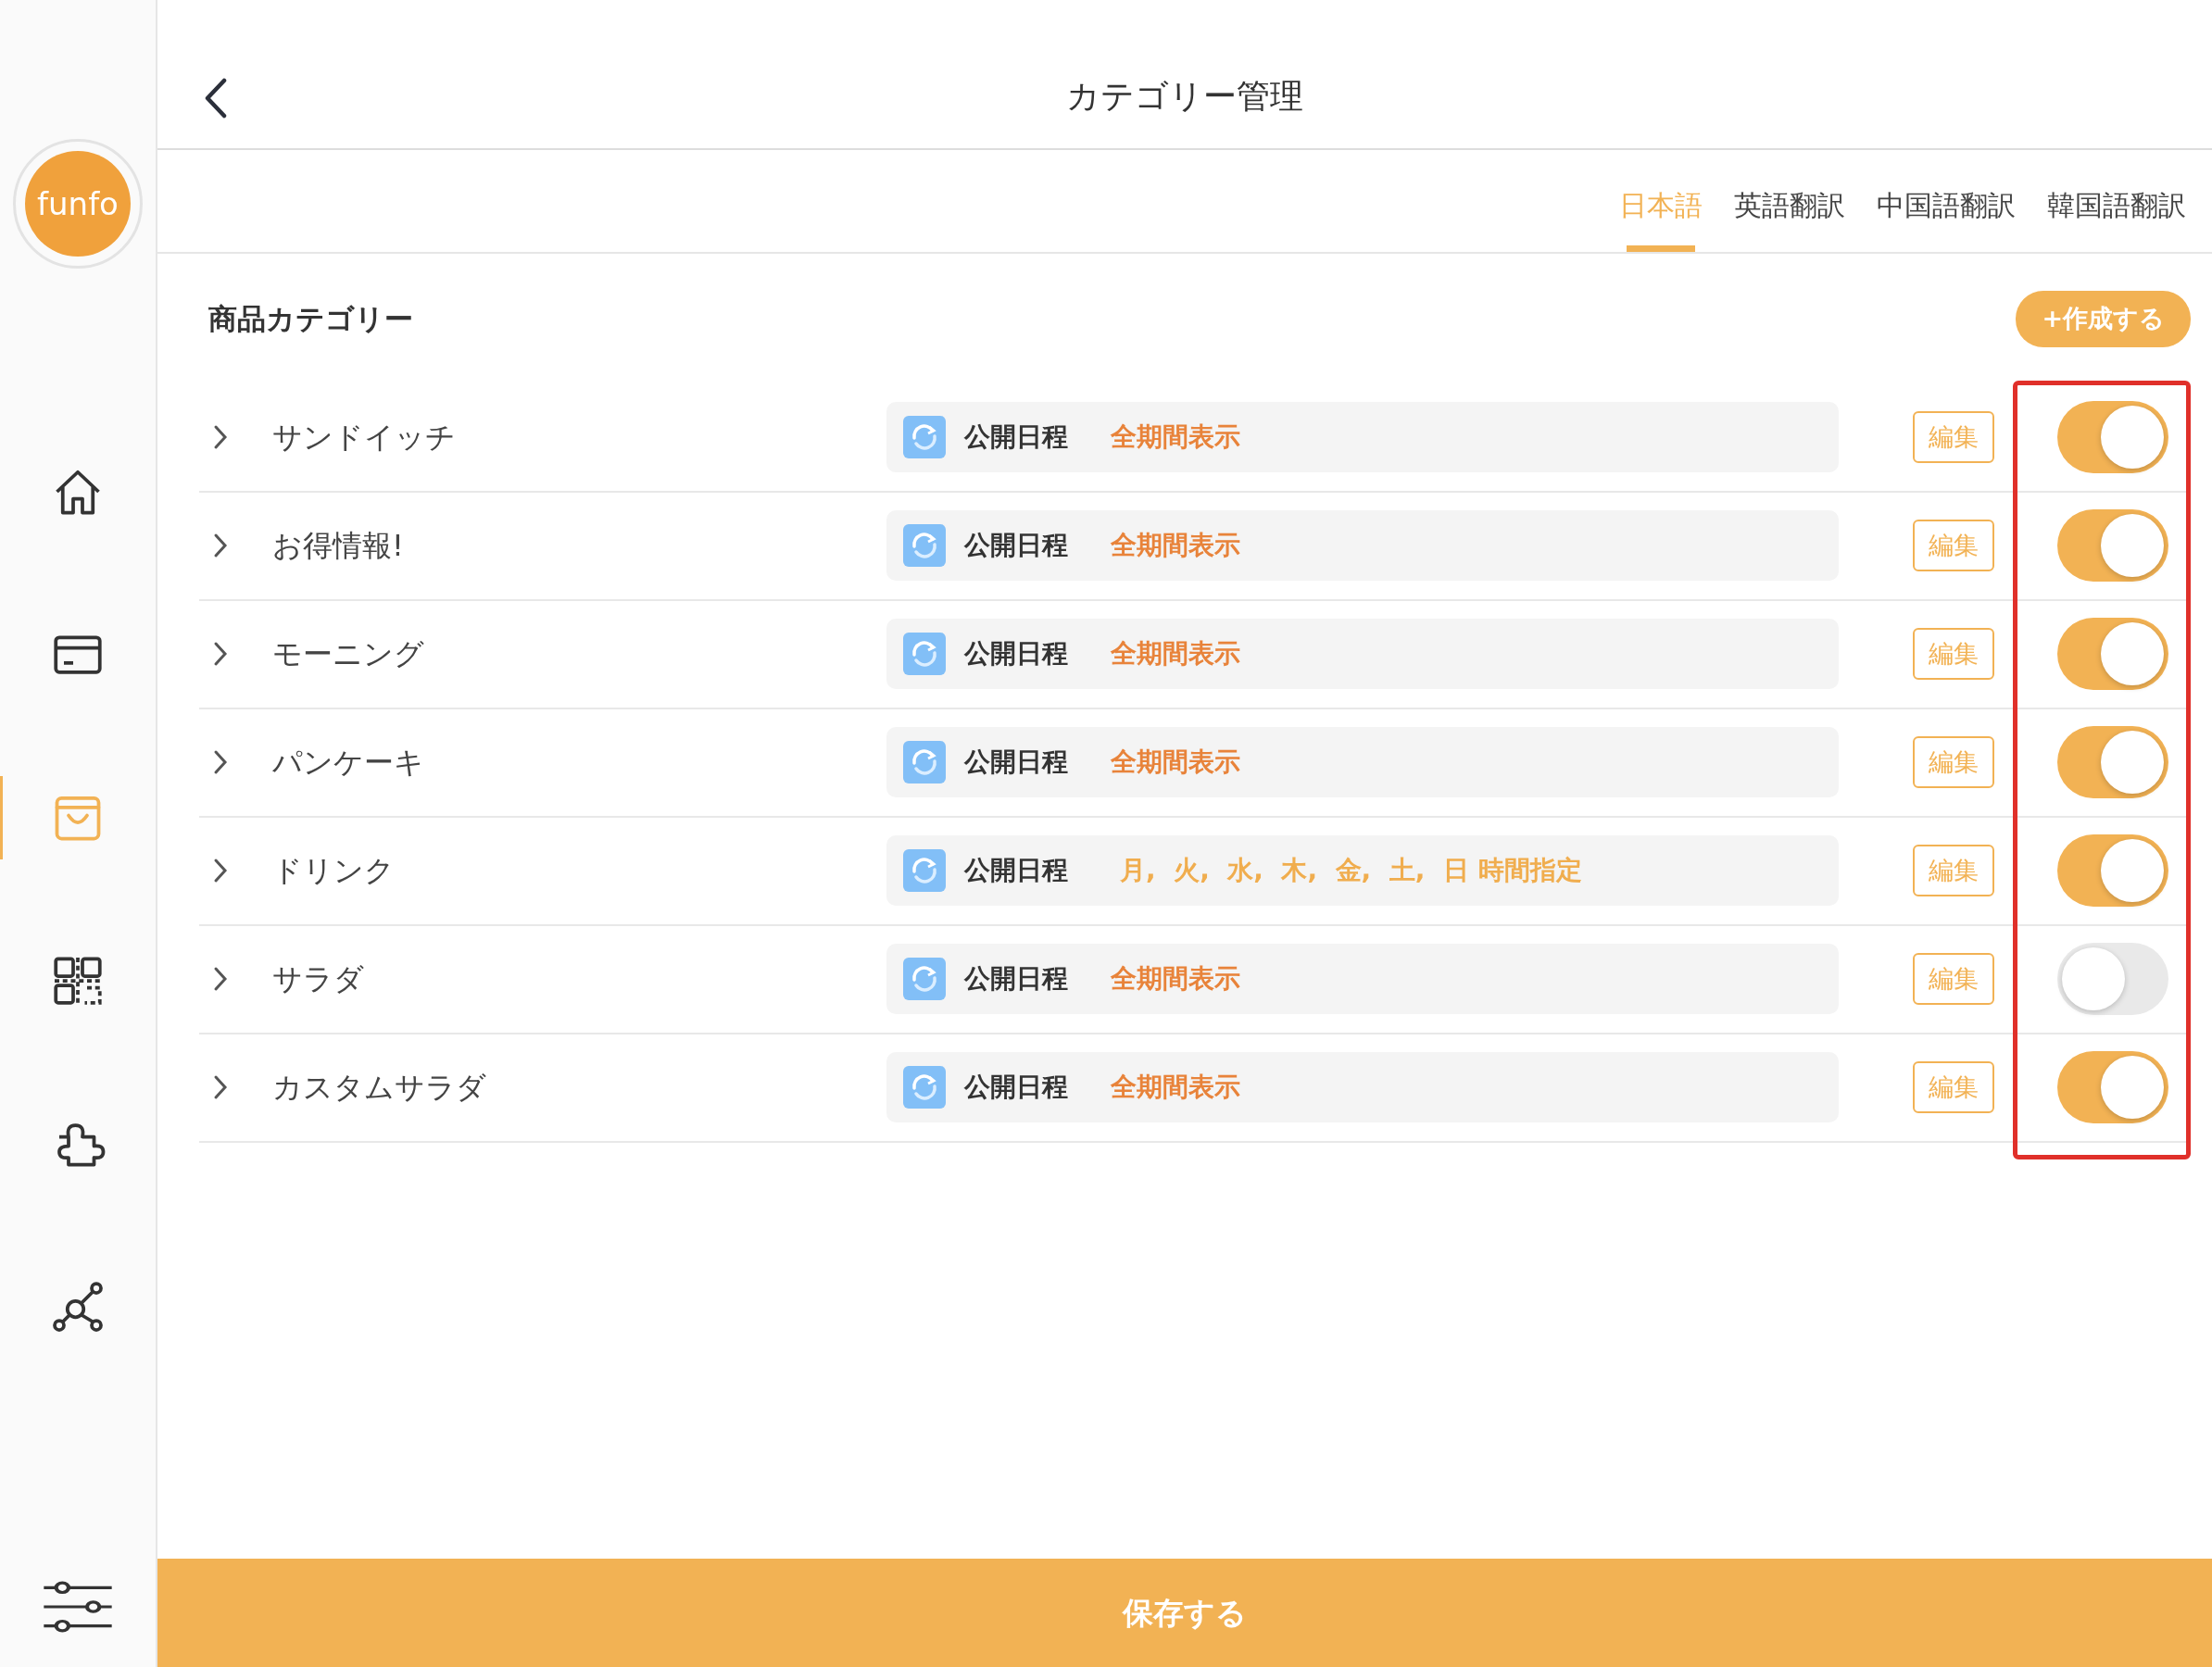 This screenshot has width=2212, height=1667. I want to click on section-title: 商品カテゴリー, so click(311, 319).